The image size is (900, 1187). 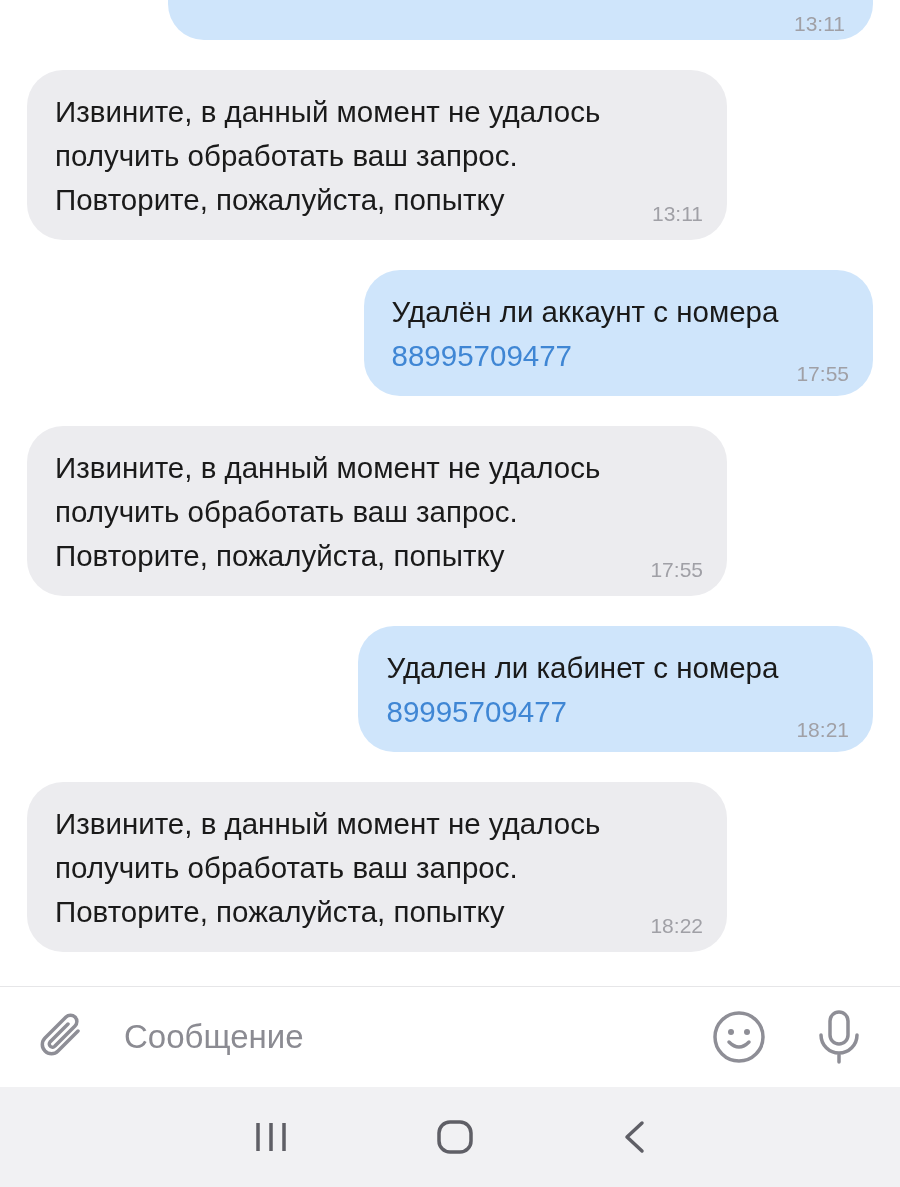 What do you see at coordinates (455, 1137) in the screenshot?
I see `home-icon` at bounding box center [455, 1137].